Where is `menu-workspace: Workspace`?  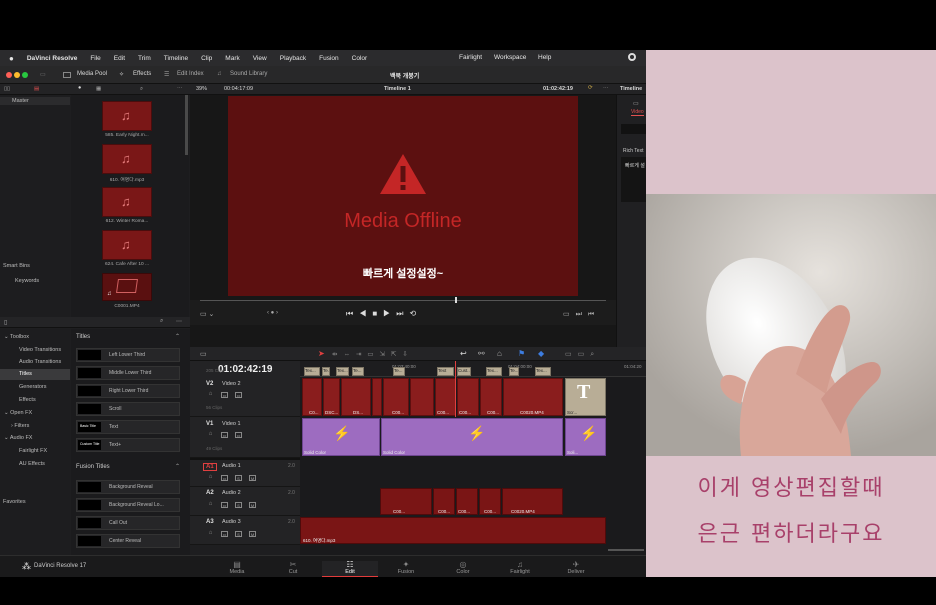
menu-workspace: Workspace is located at coordinates (510, 57).